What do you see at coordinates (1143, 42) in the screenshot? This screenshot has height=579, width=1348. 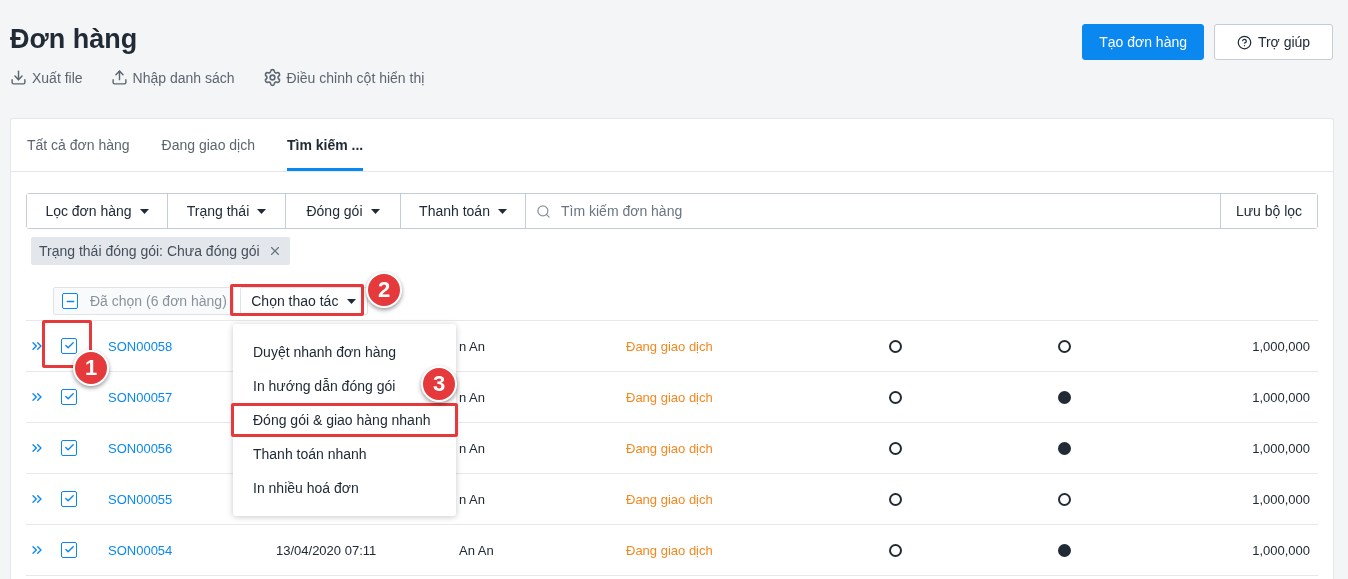 I see `create-order-button: Tạo đơn hàng` at bounding box center [1143, 42].